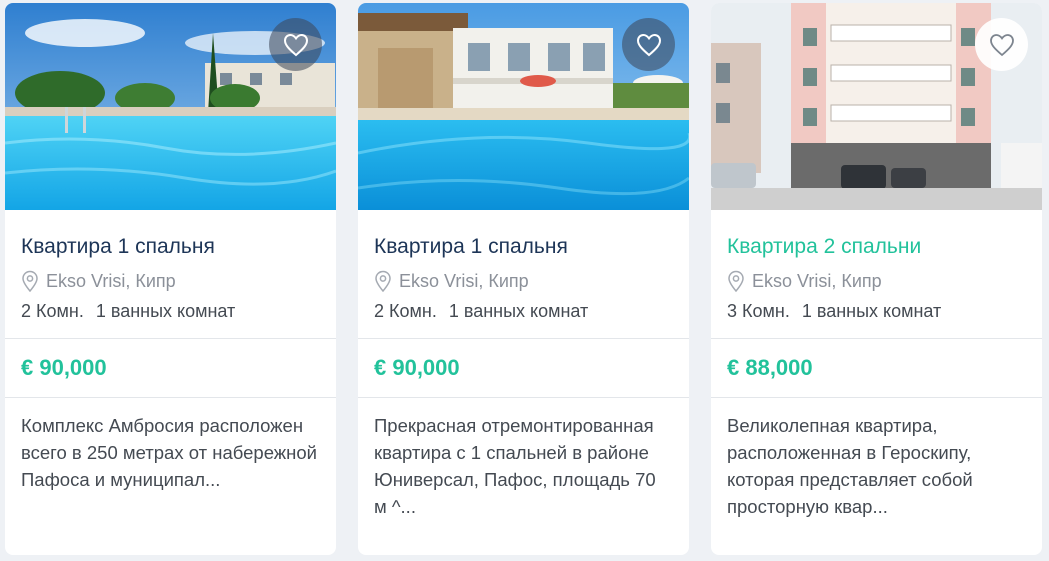 This screenshot has width=1049, height=561. What do you see at coordinates (876, 247) in the screenshot?
I see `listing-title: Квартира 2 спальни` at bounding box center [876, 247].